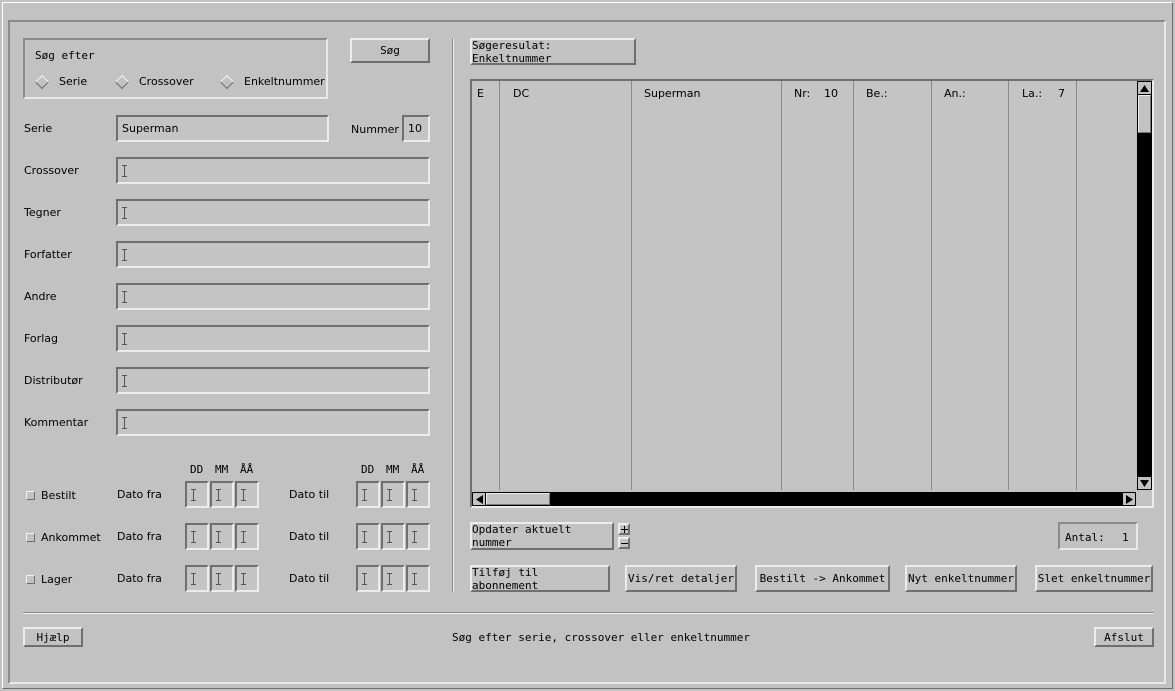 Image resolution: width=1175 pixels, height=691 pixels. What do you see at coordinates (877, 93) in the screenshot?
I see `cell-be-label: Be.:` at bounding box center [877, 93].